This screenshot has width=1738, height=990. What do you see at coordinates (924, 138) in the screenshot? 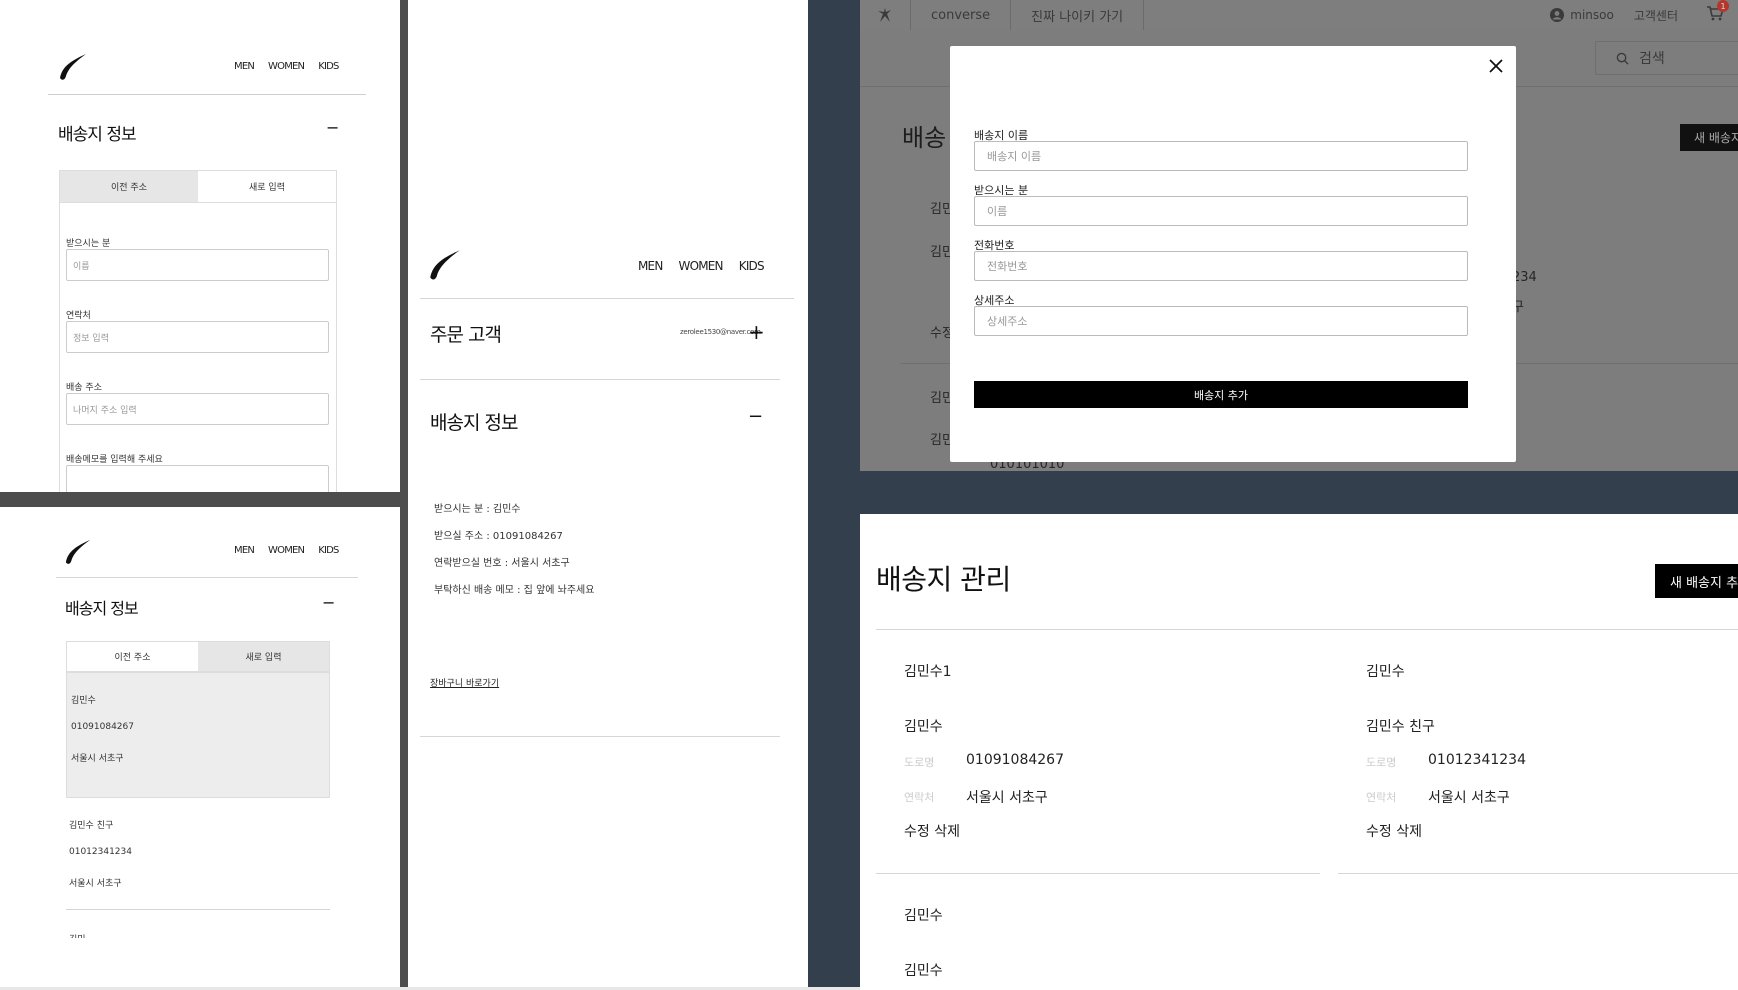
I see `bg-title: 배송` at bounding box center [924, 138].